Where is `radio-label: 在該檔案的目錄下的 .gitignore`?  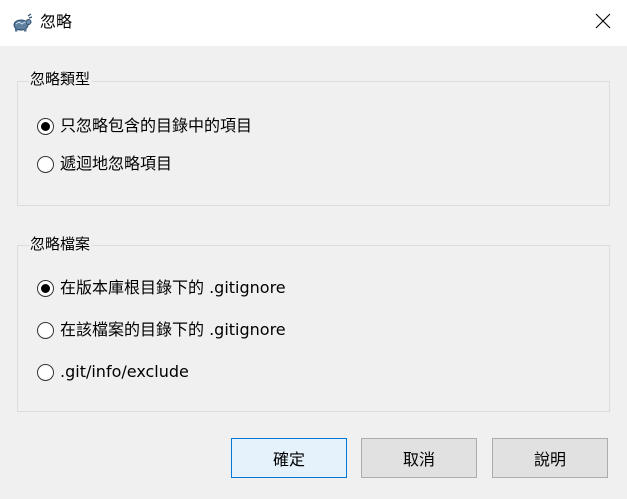
radio-label: 在該檔案的目錄下的 .gitignore is located at coordinates (173, 329).